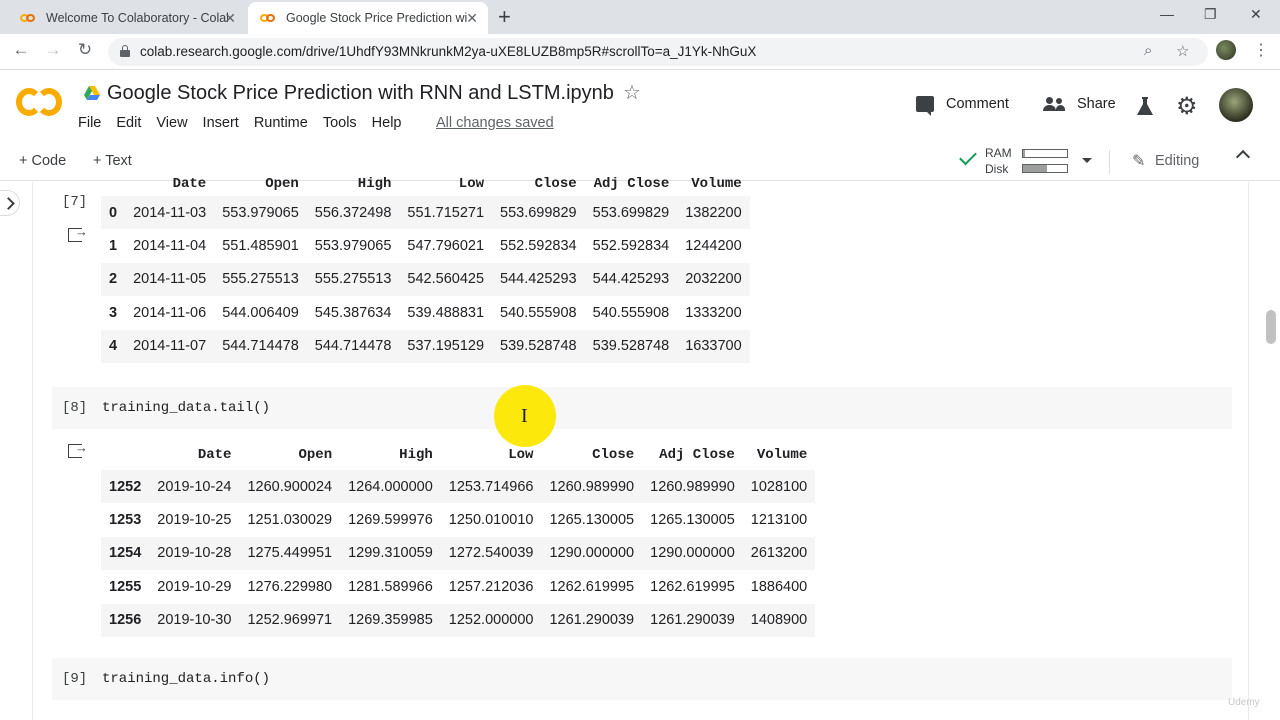  I want to click on toolbar-divider, so click(1109, 162).